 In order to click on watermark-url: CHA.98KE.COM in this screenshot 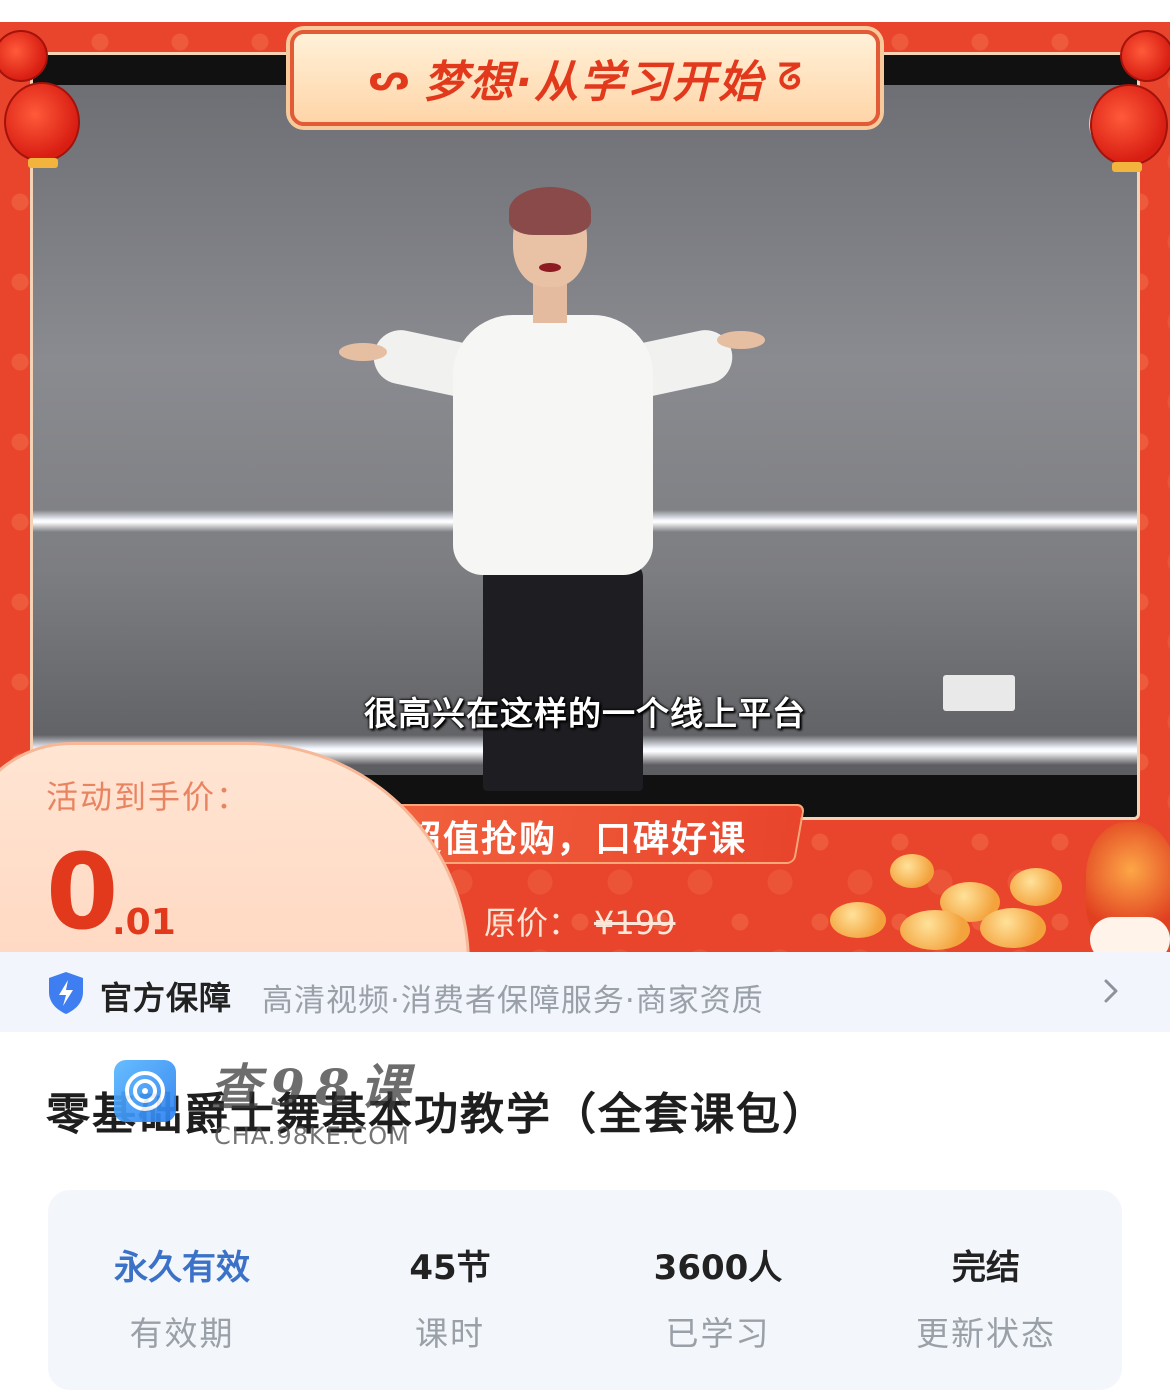, I will do `click(312, 1136)`.